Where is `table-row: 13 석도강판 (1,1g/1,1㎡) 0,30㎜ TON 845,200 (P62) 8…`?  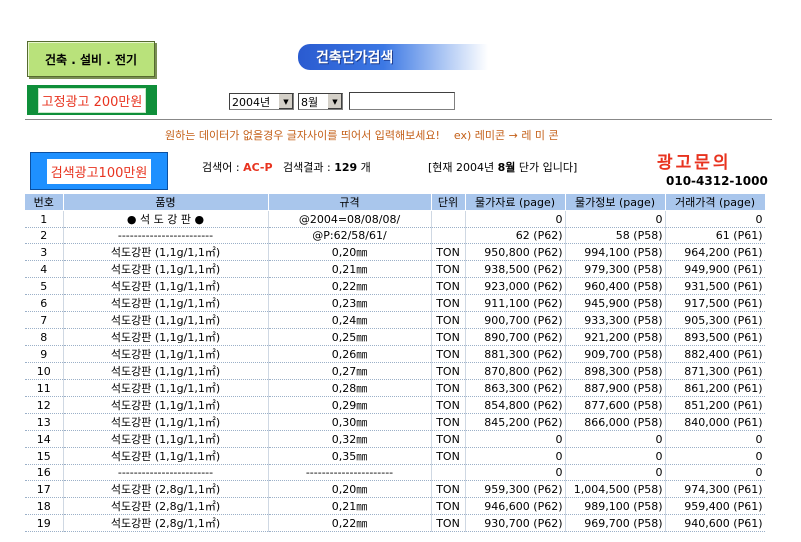
table-row: 13 석도강판 (1,1g/1,1㎡) 0,30㎜ TON 845,200 (P62) 8… is located at coordinates (395, 422).